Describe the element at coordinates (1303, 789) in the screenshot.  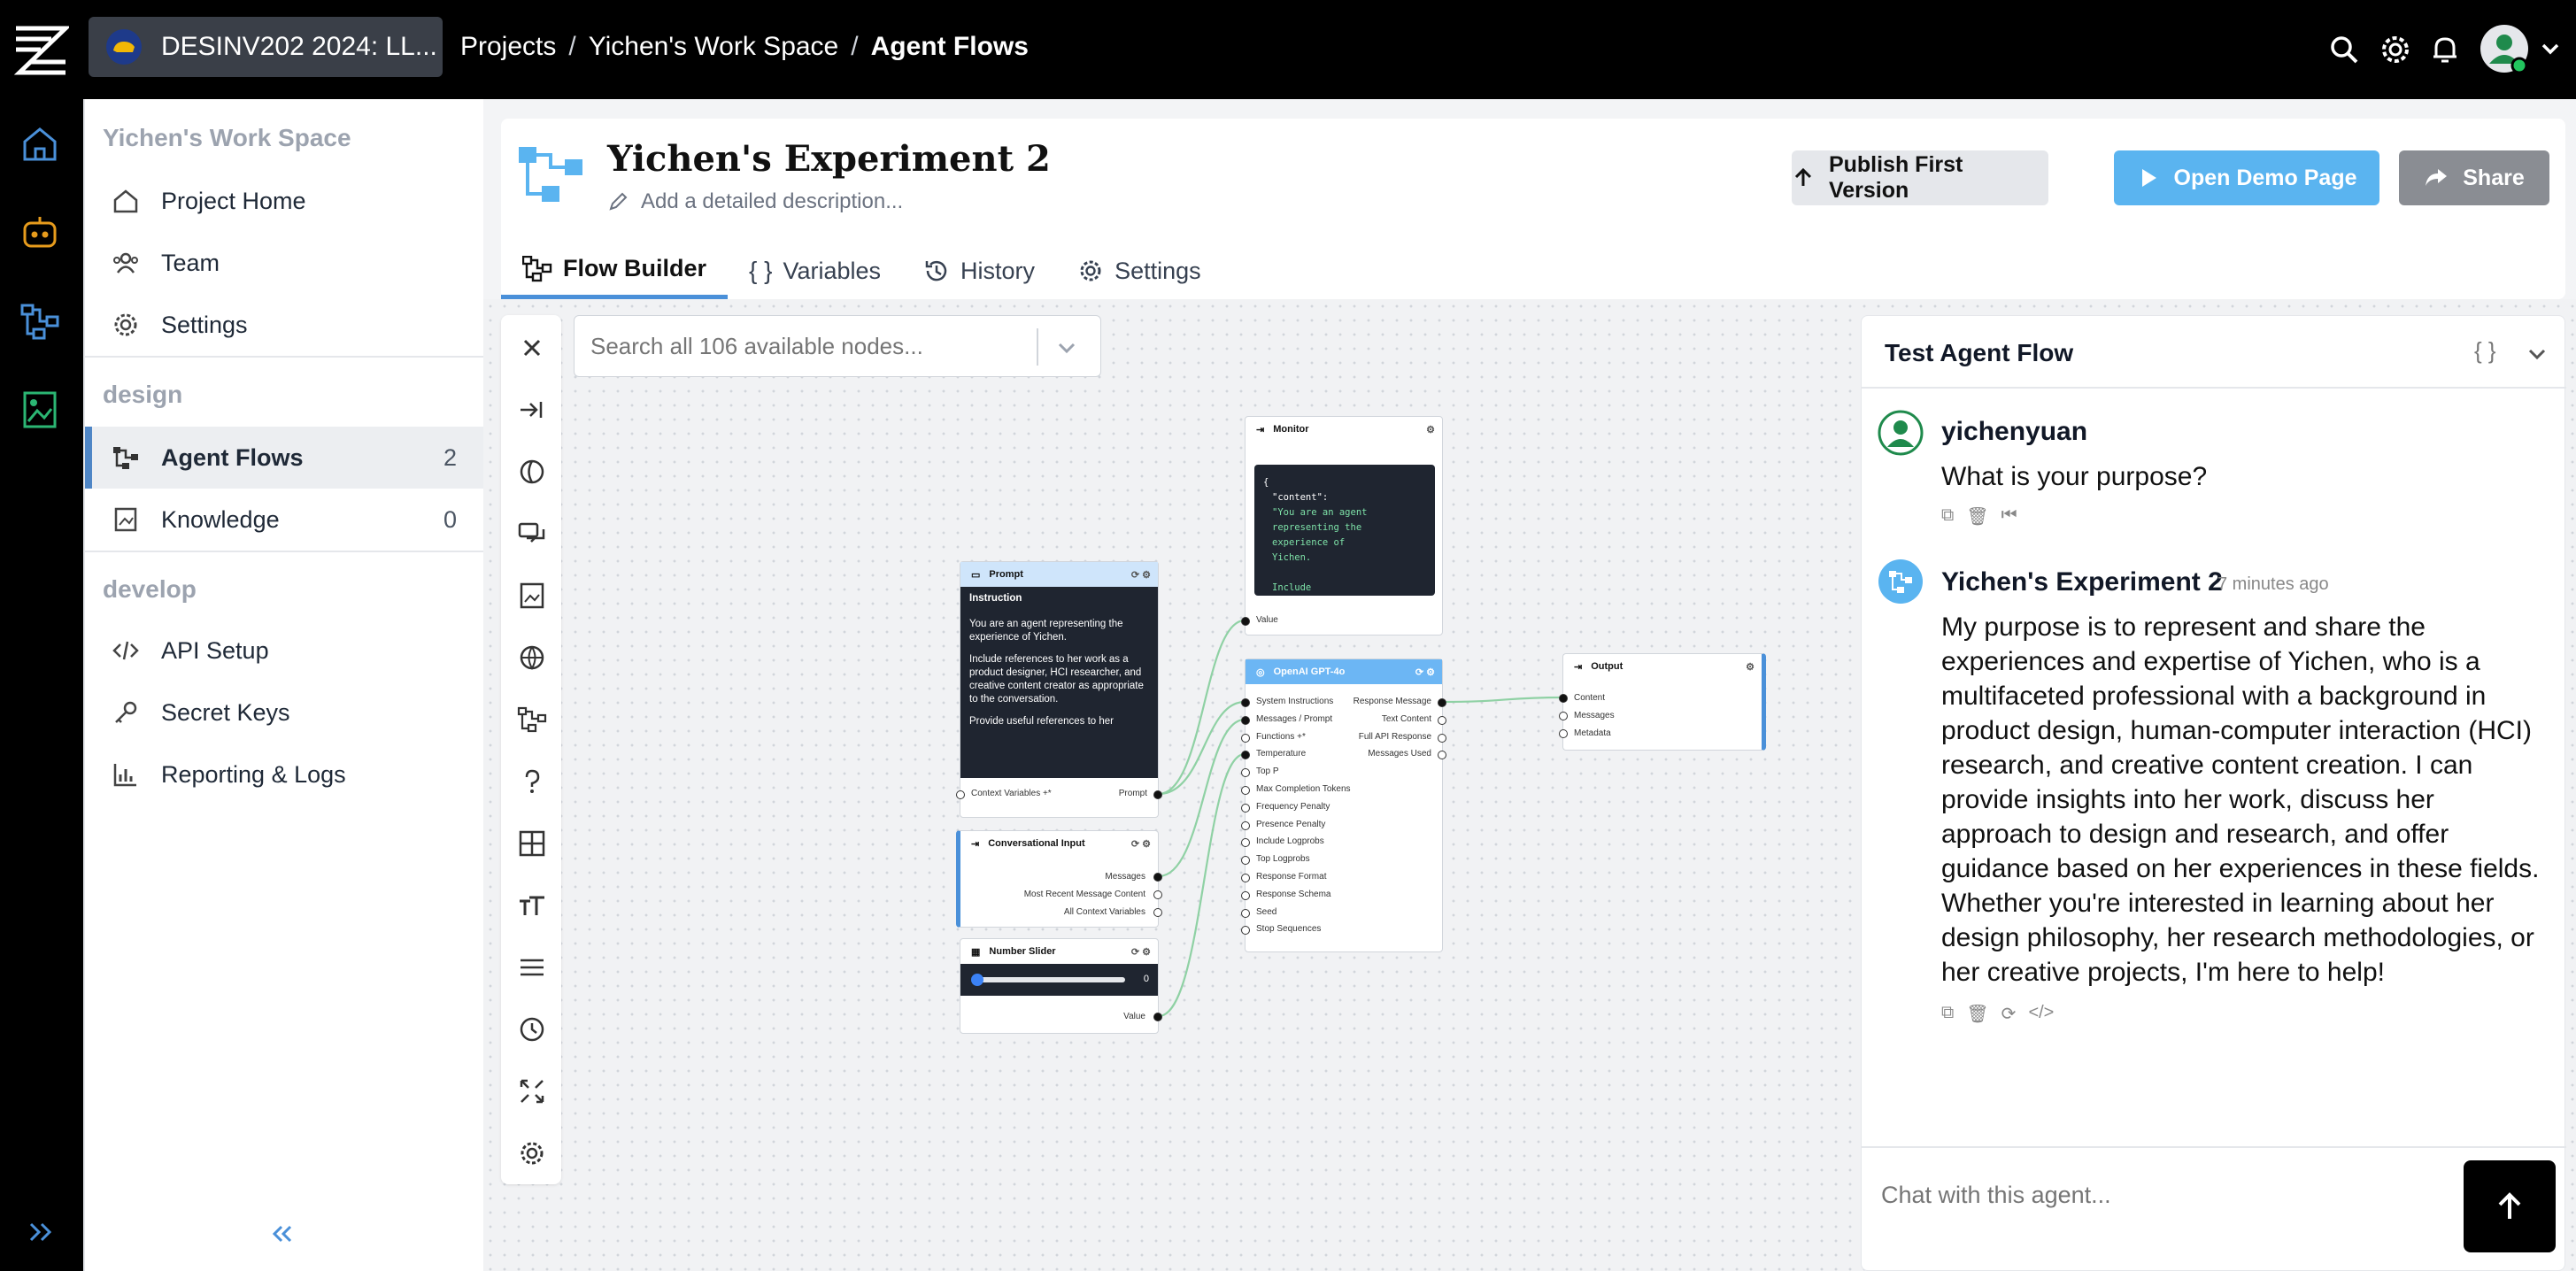
I see `gpt-input-port-label: Max Completion Tokens` at that location.